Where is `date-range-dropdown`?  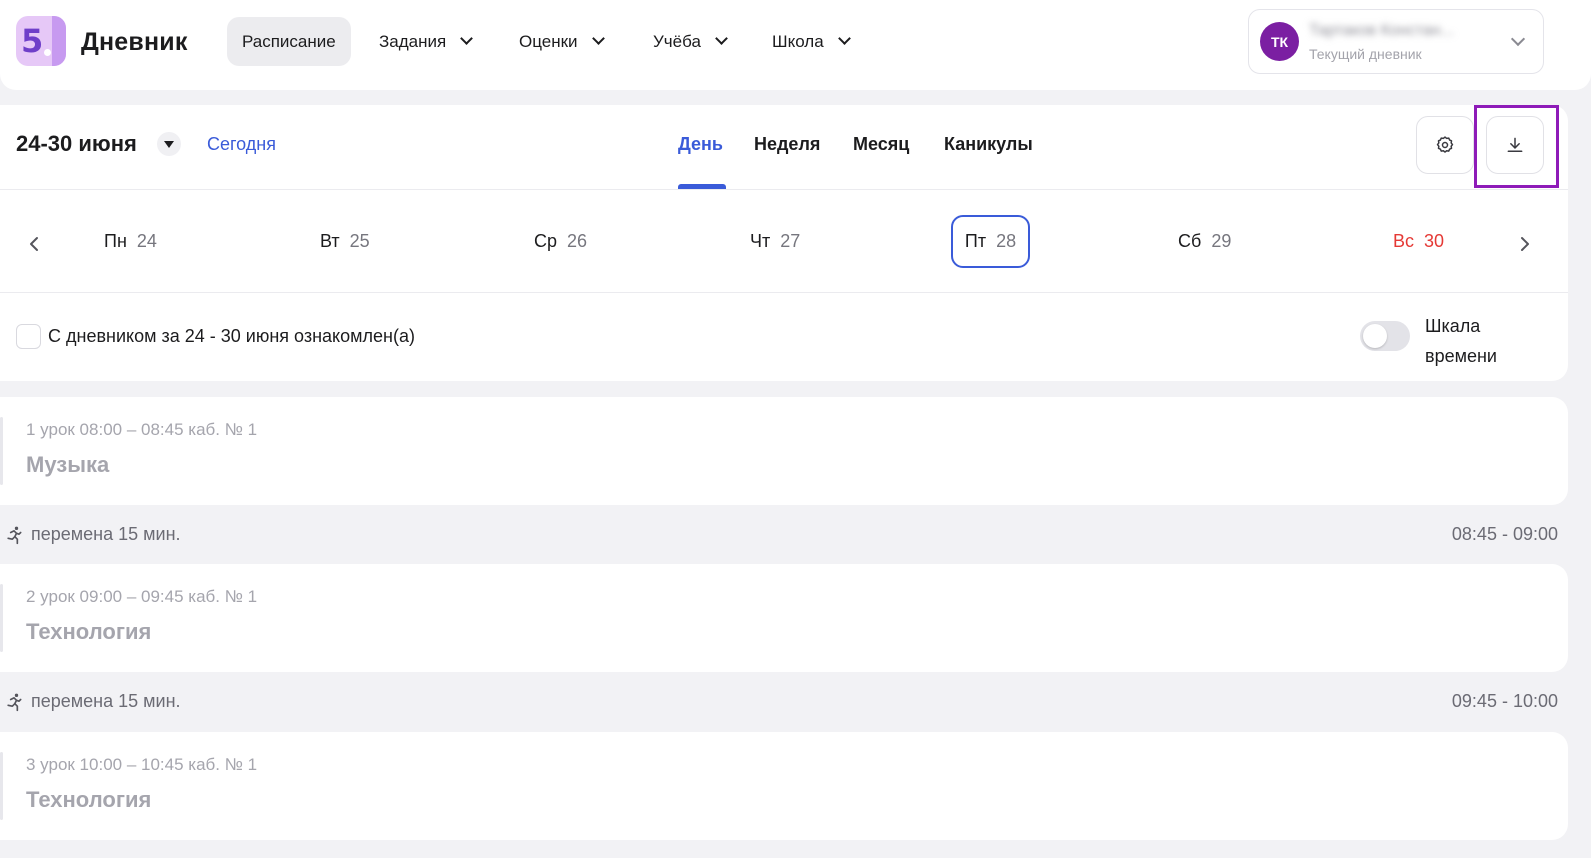 date-range-dropdown is located at coordinates (169, 144).